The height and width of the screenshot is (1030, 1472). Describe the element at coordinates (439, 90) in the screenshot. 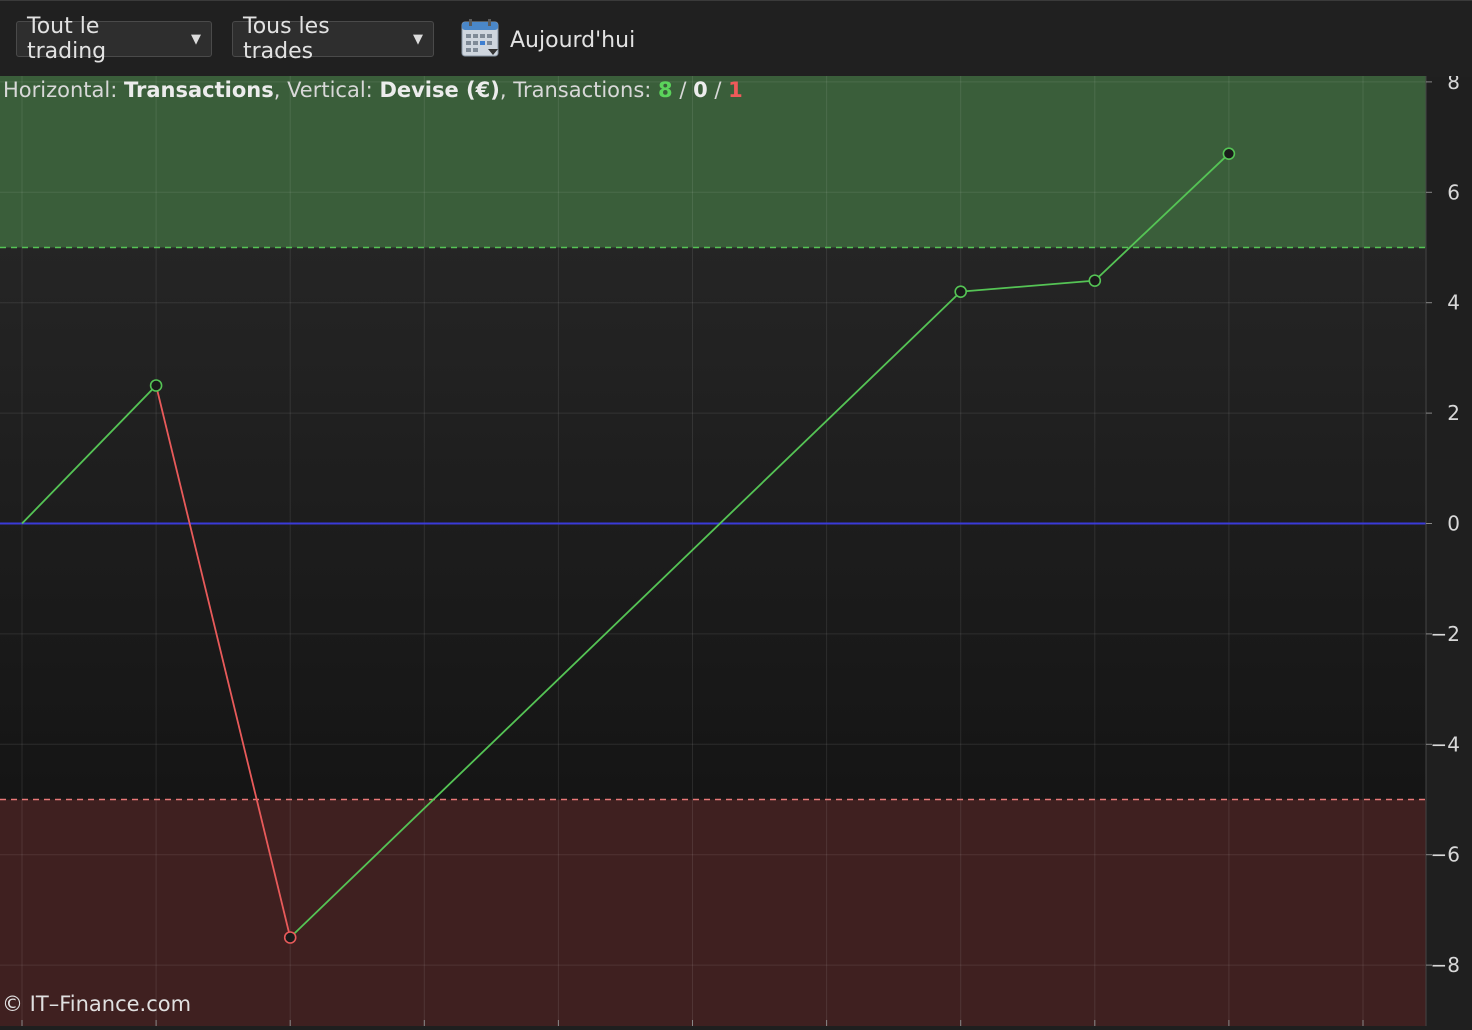

I see `vertical-value: Devise (€)` at that location.